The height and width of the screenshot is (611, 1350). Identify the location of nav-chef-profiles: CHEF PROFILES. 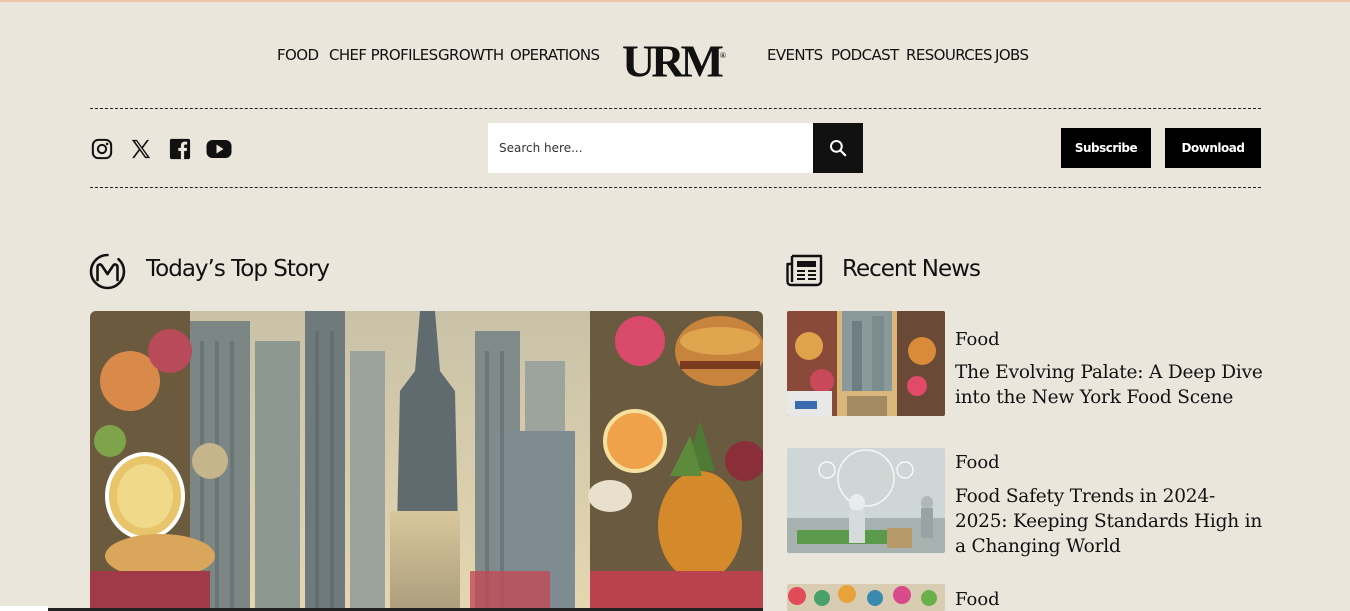
(383, 55).